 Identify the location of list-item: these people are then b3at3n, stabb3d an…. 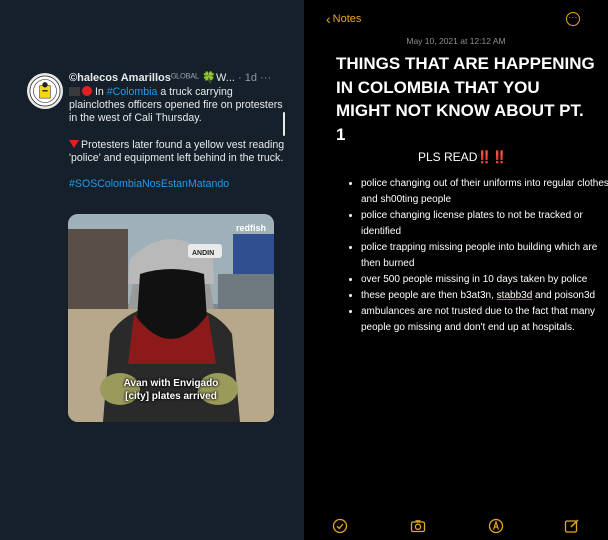
(484, 296).